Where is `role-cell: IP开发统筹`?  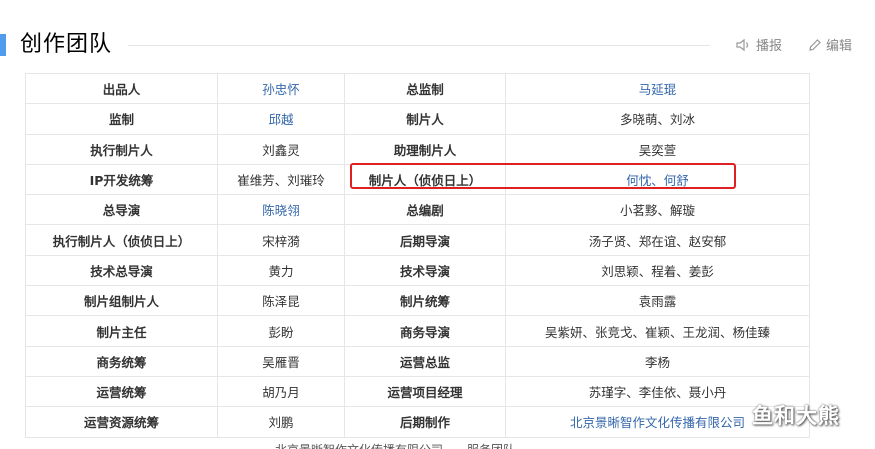
role-cell: IP开发统筹 is located at coordinates (121, 179).